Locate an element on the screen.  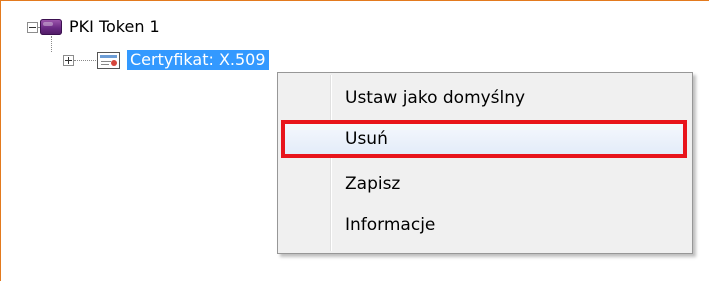
menu-item-delete: Usuń is located at coordinates (484, 139).